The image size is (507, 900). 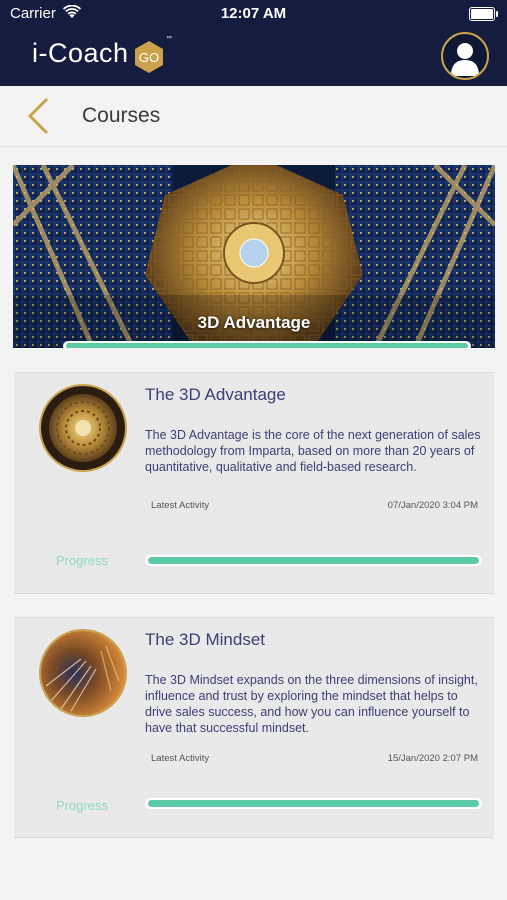 I want to click on banner-progress-fill, so click(x=267, y=345).